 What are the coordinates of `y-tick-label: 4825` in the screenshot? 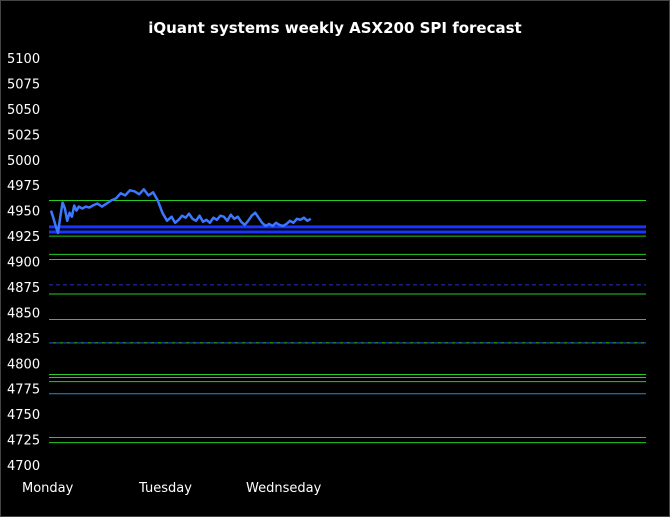 It's located at (23, 339).